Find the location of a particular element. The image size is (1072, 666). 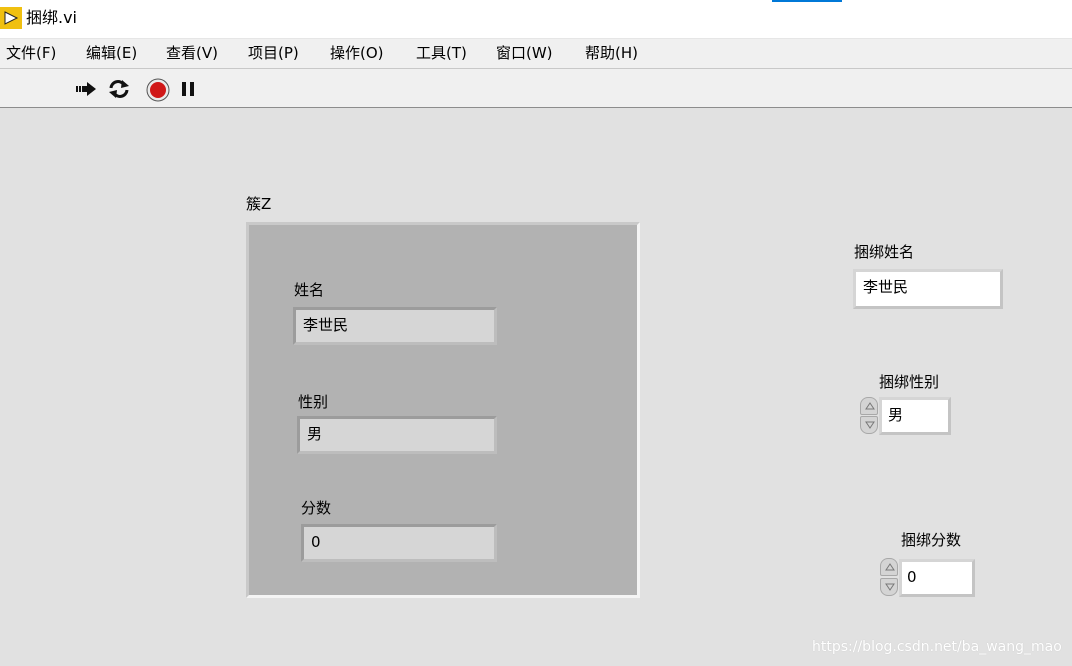

cluster-score-label: 分数 is located at coordinates (316, 508).